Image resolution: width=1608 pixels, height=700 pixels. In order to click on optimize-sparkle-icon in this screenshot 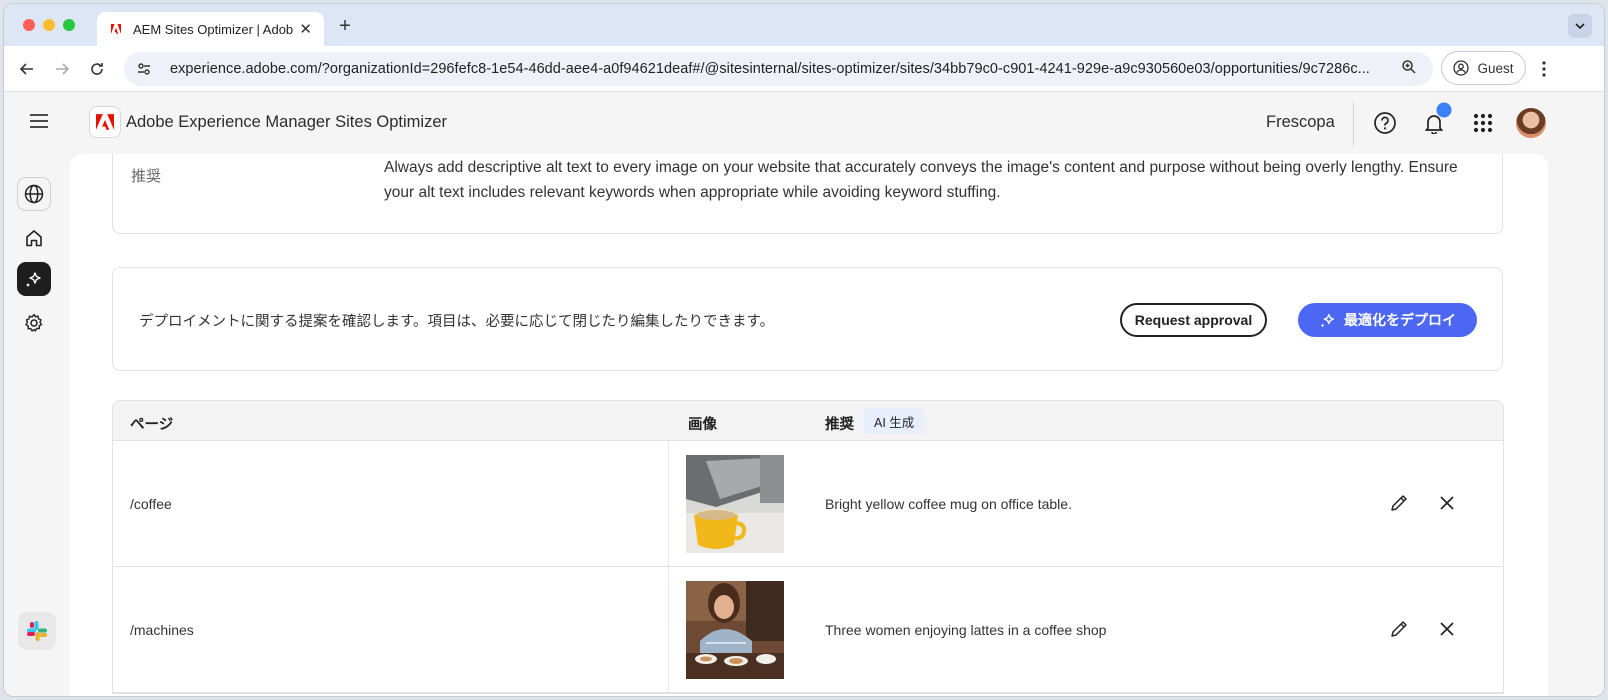, I will do `click(34, 279)`.